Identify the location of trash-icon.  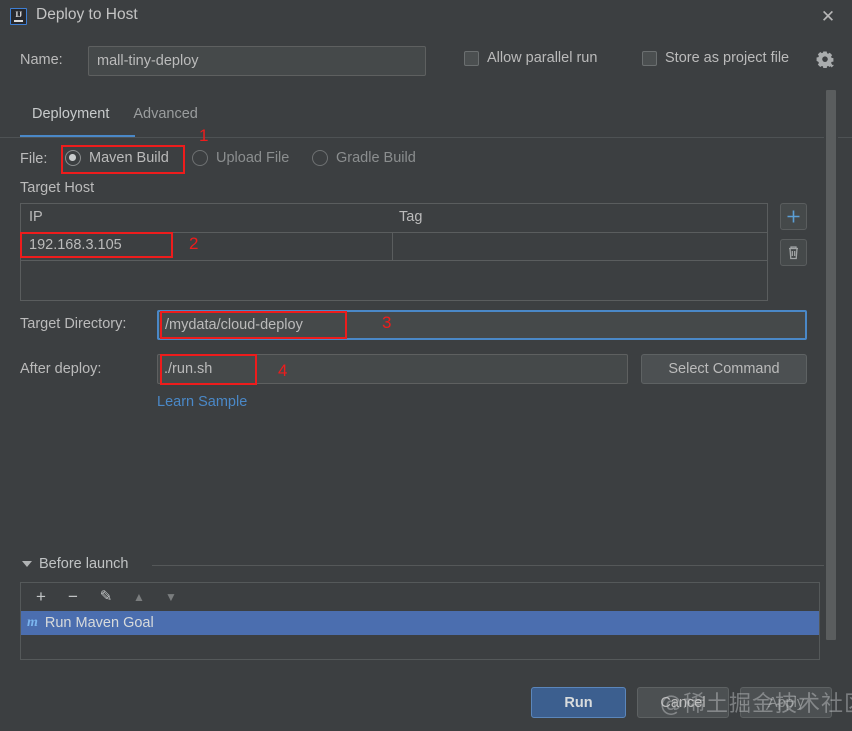
(793, 253).